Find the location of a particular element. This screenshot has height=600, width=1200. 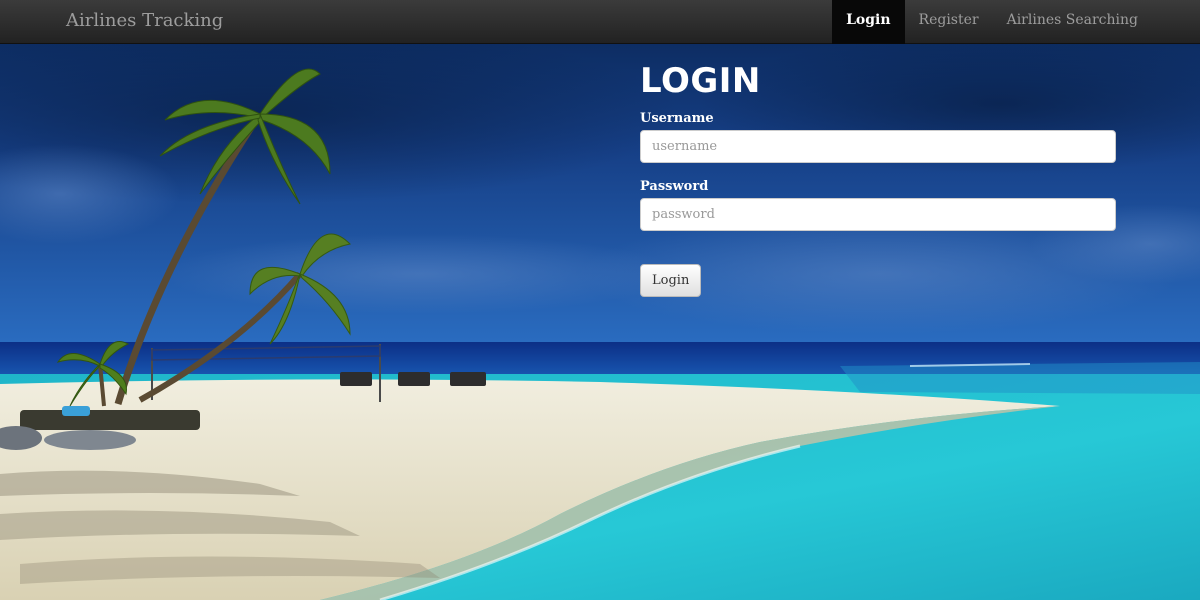

login-button: Login is located at coordinates (671, 280).